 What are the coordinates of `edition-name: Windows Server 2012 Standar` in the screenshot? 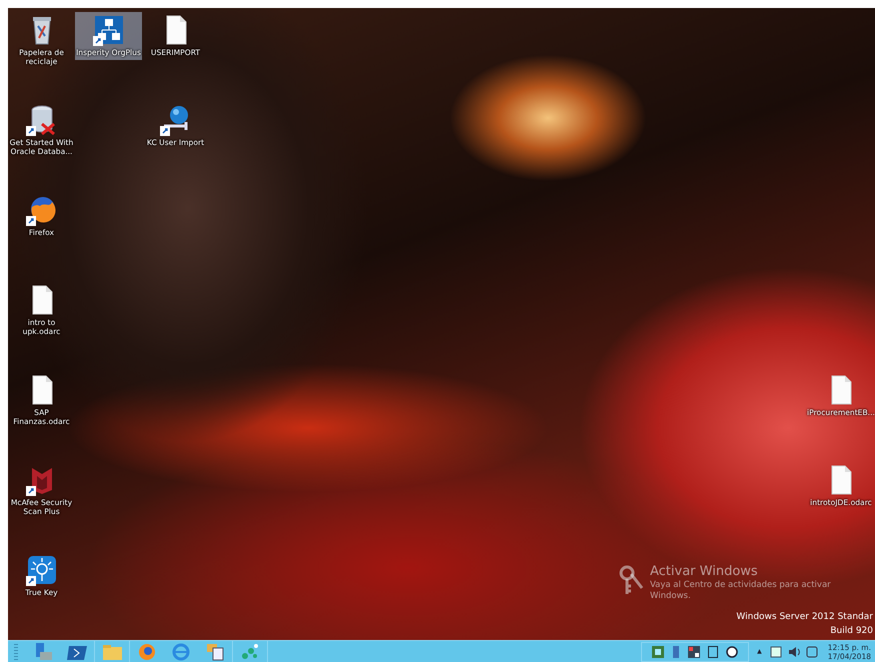 It's located at (804, 617).